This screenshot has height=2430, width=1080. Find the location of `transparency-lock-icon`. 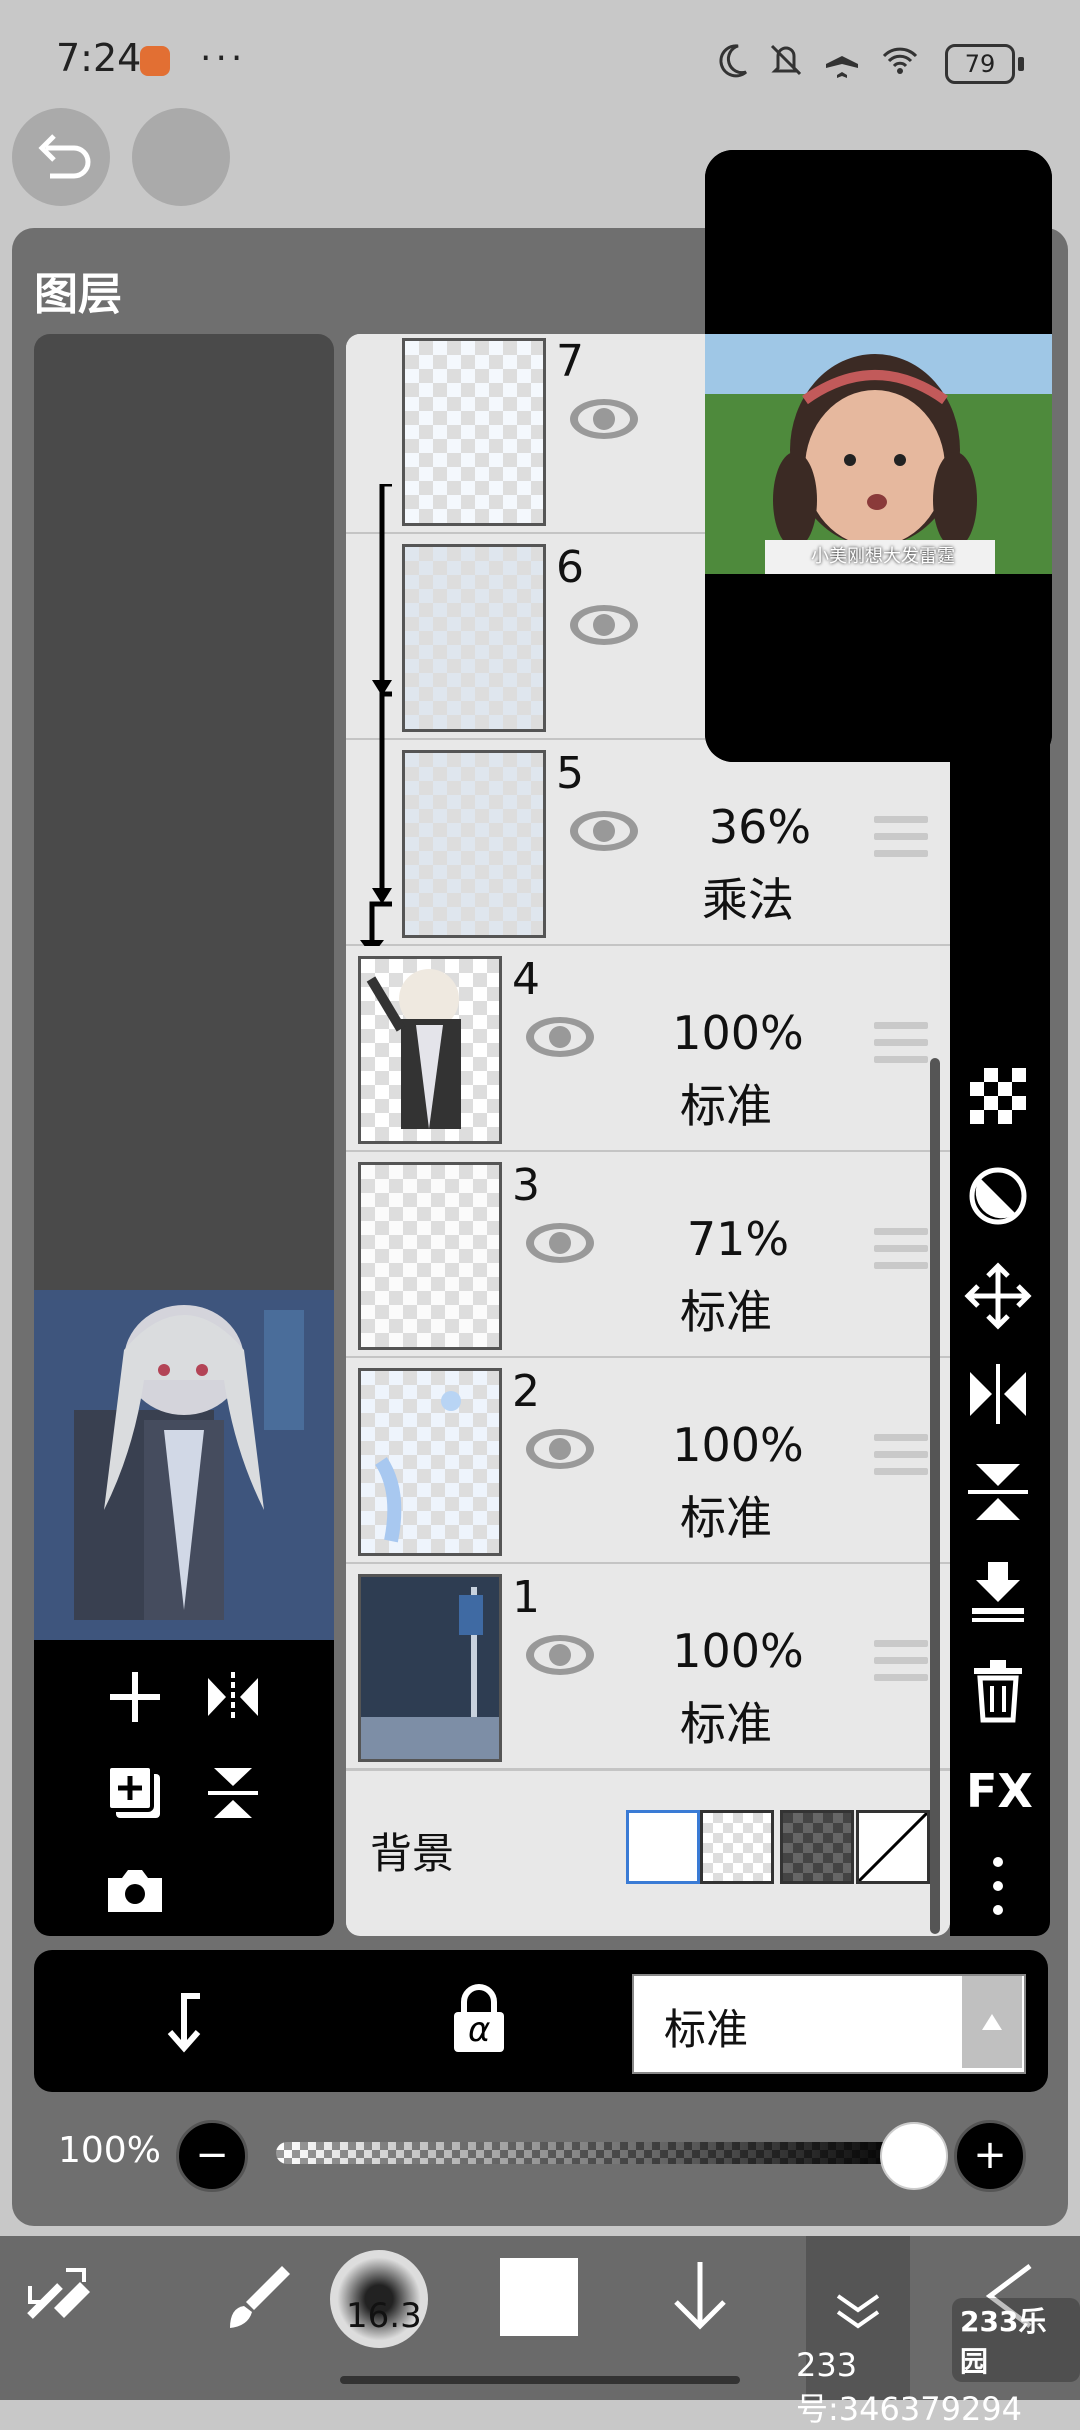

transparency-lock-icon is located at coordinates (998, 1096).